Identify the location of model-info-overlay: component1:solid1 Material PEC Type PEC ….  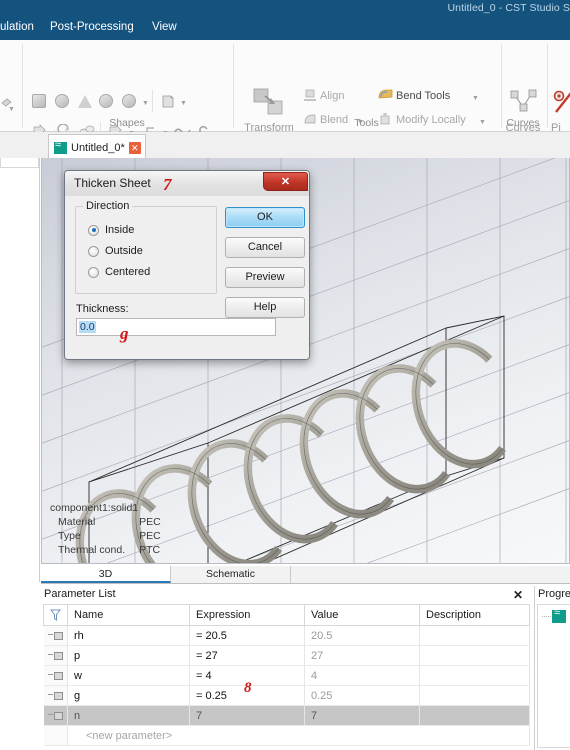
(104, 529).